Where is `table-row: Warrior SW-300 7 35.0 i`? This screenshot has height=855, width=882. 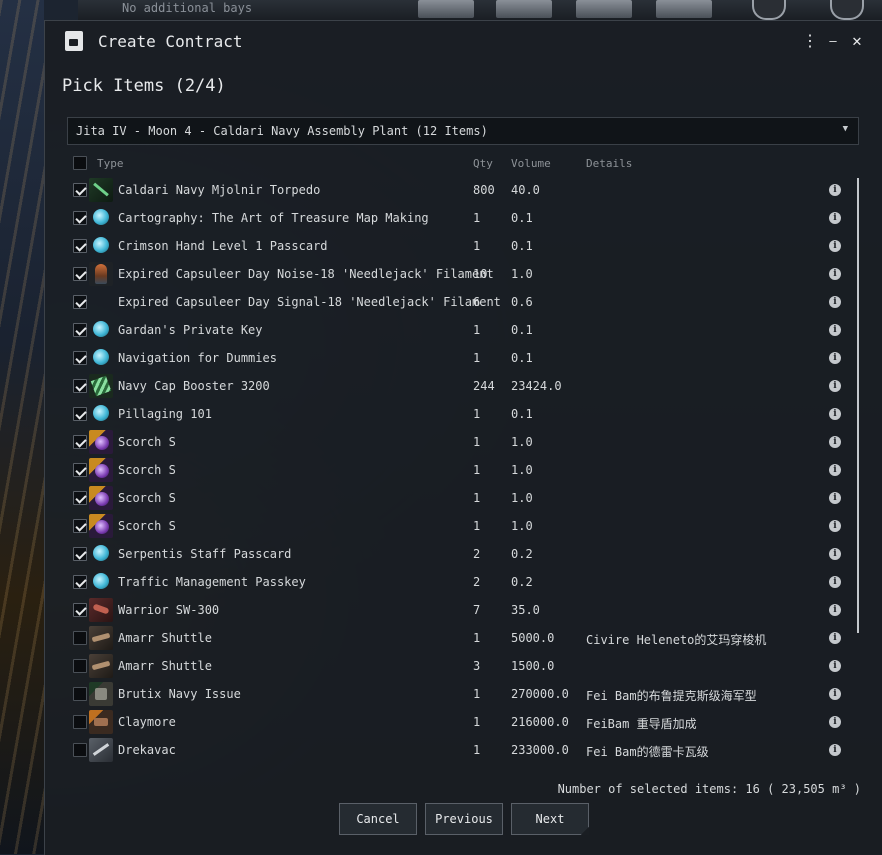
table-row: Warrior SW-300 7 35.0 i is located at coordinates (445, 610).